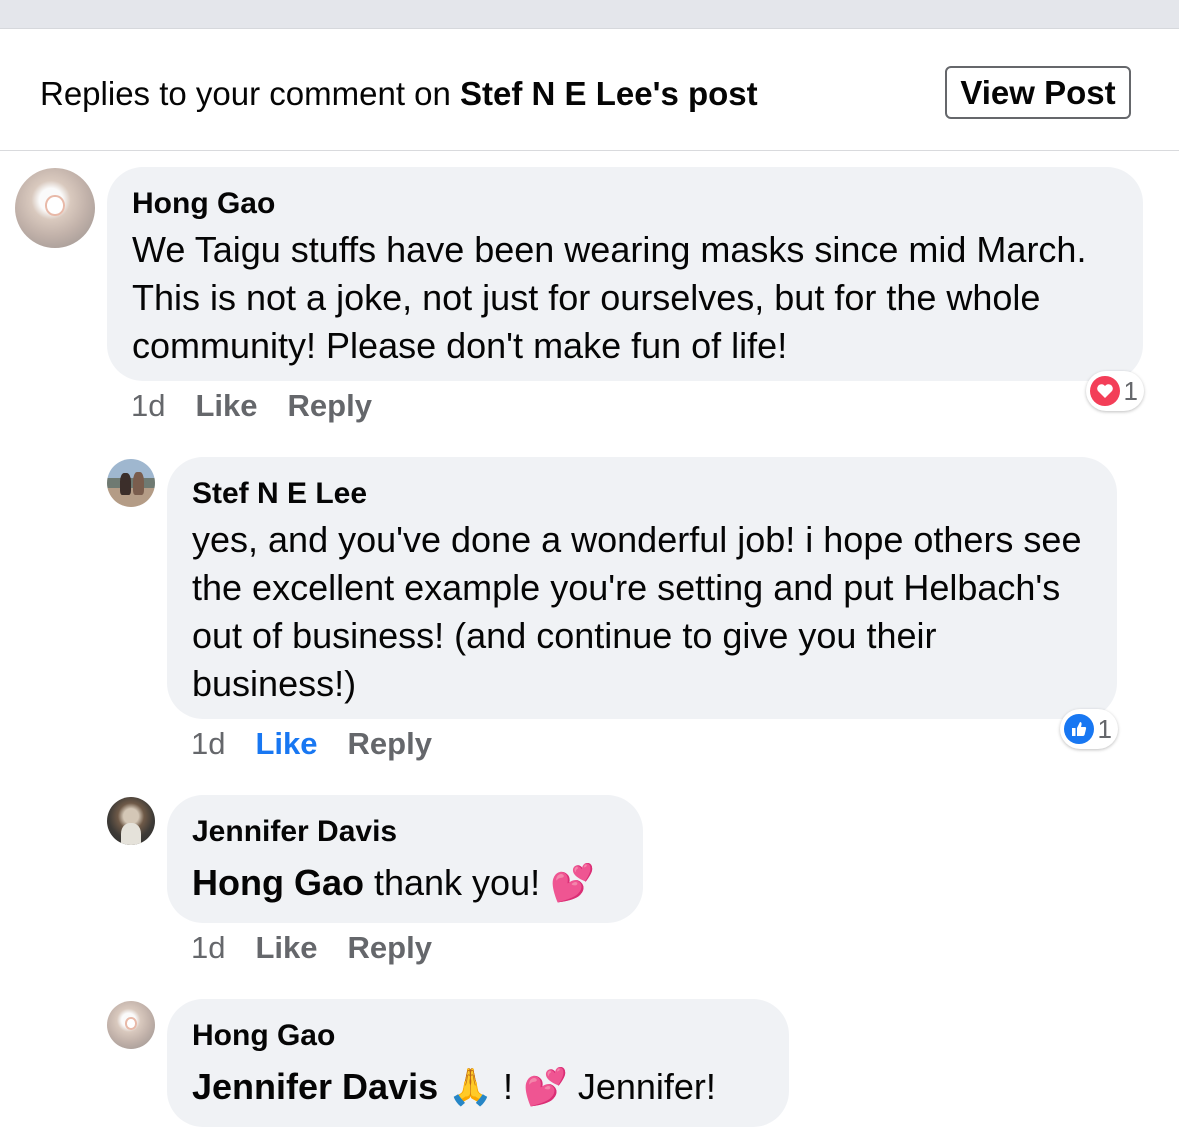 Image resolution: width=1179 pixels, height=1131 pixels. Describe the element at coordinates (278, 882) in the screenshot. I see `mention-link: Hong Gao` at that location.